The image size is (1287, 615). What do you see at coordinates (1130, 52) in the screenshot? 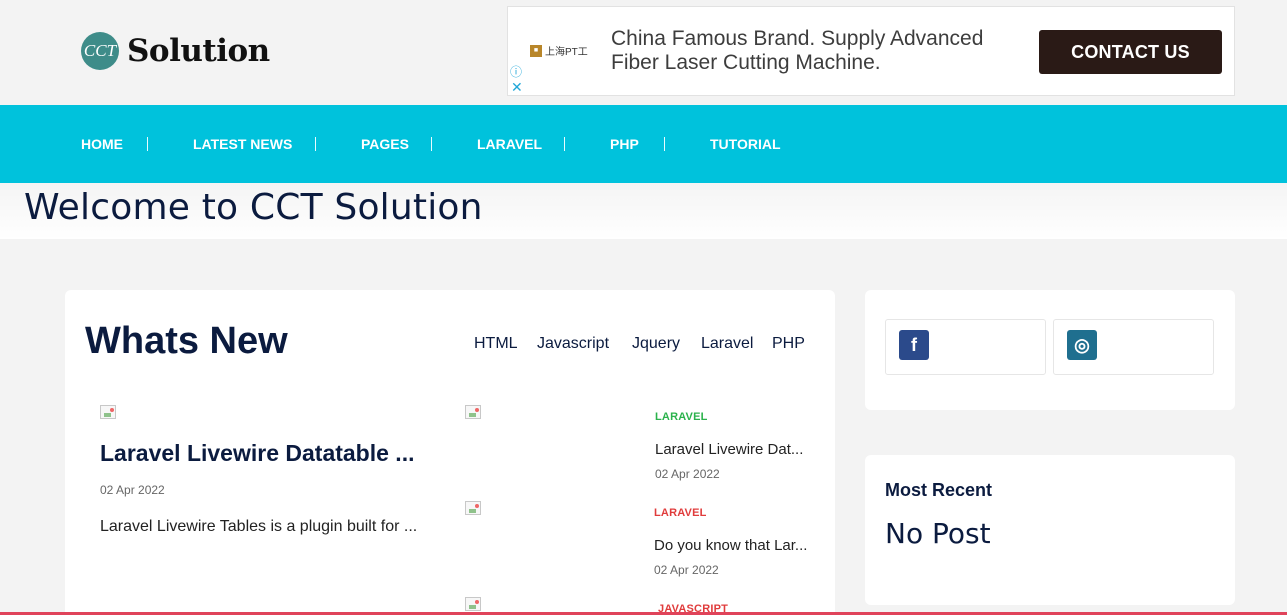
I see `contact-us-button: CONTACT US` at bounding box center [1130, 52].